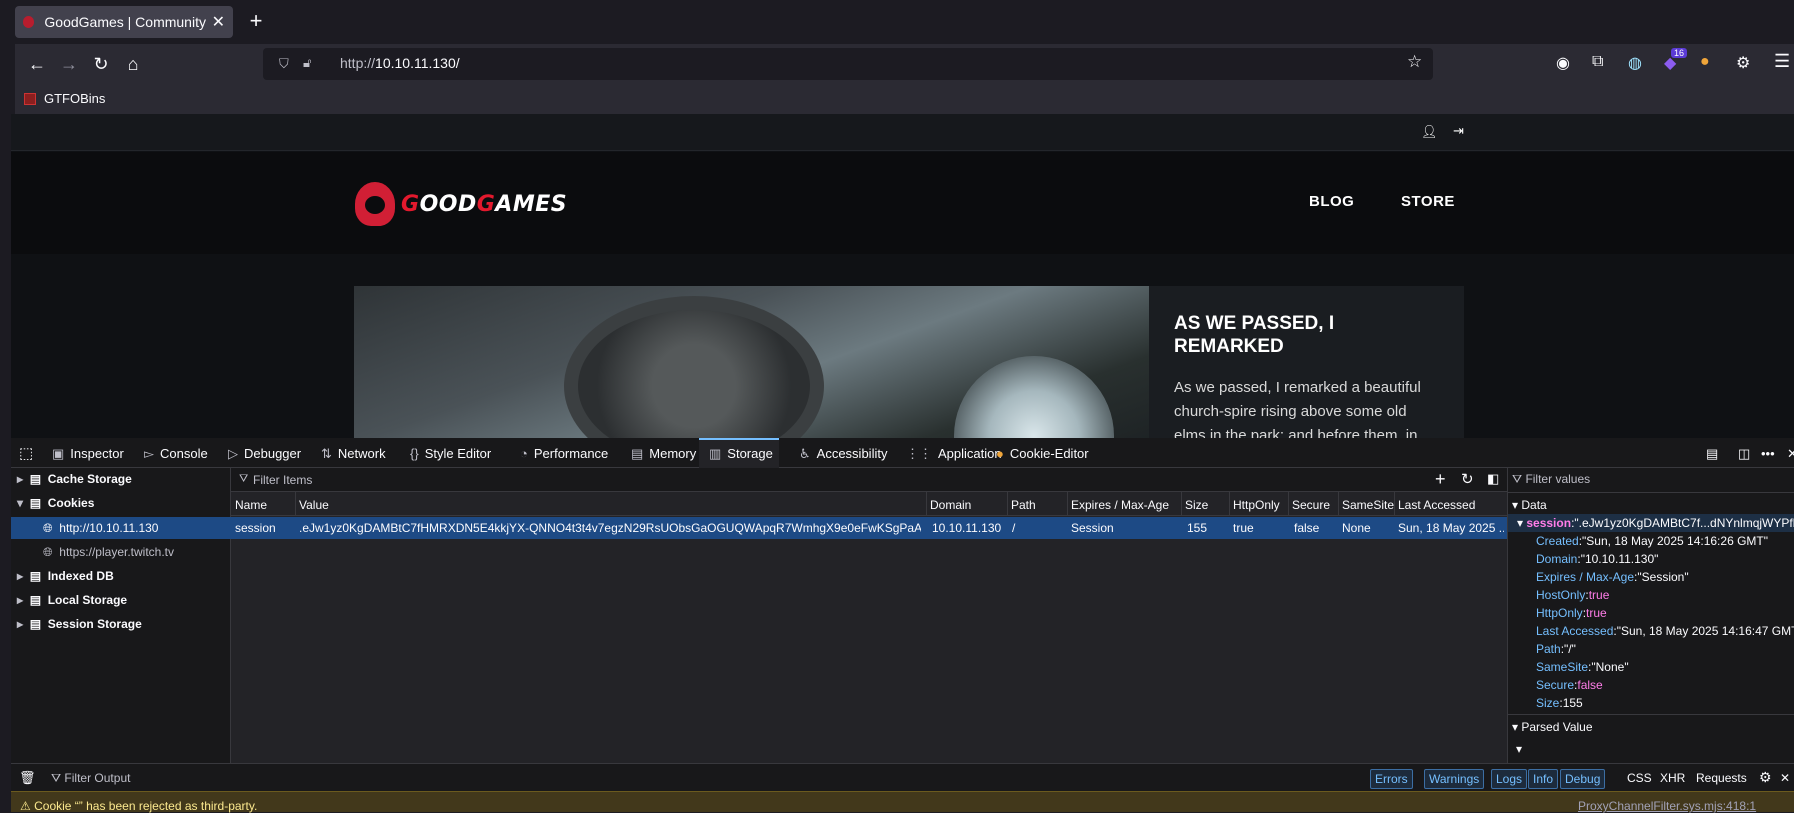 The height and width of the screenshot is (813, 1794). I want to click on collapse-arrow-icon: ▾, so click(20, 503).